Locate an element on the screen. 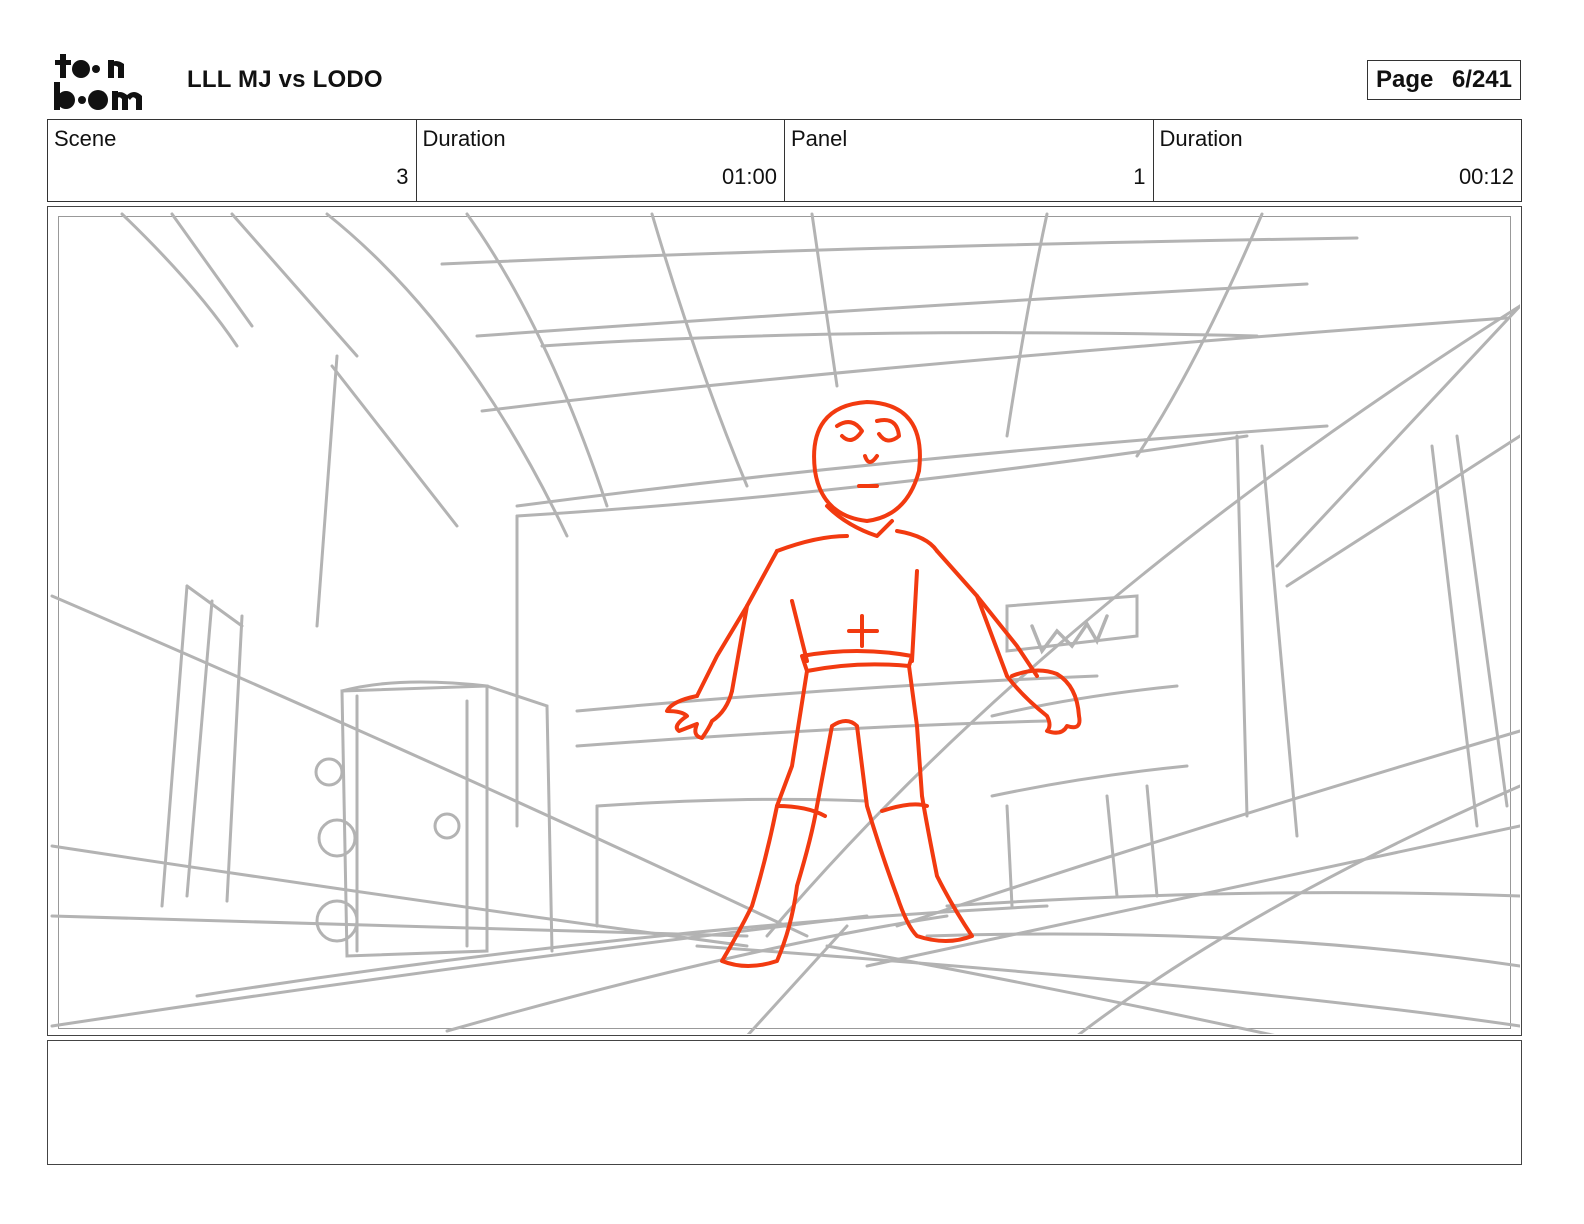  character-sketch is located at coordinates (873, 684).